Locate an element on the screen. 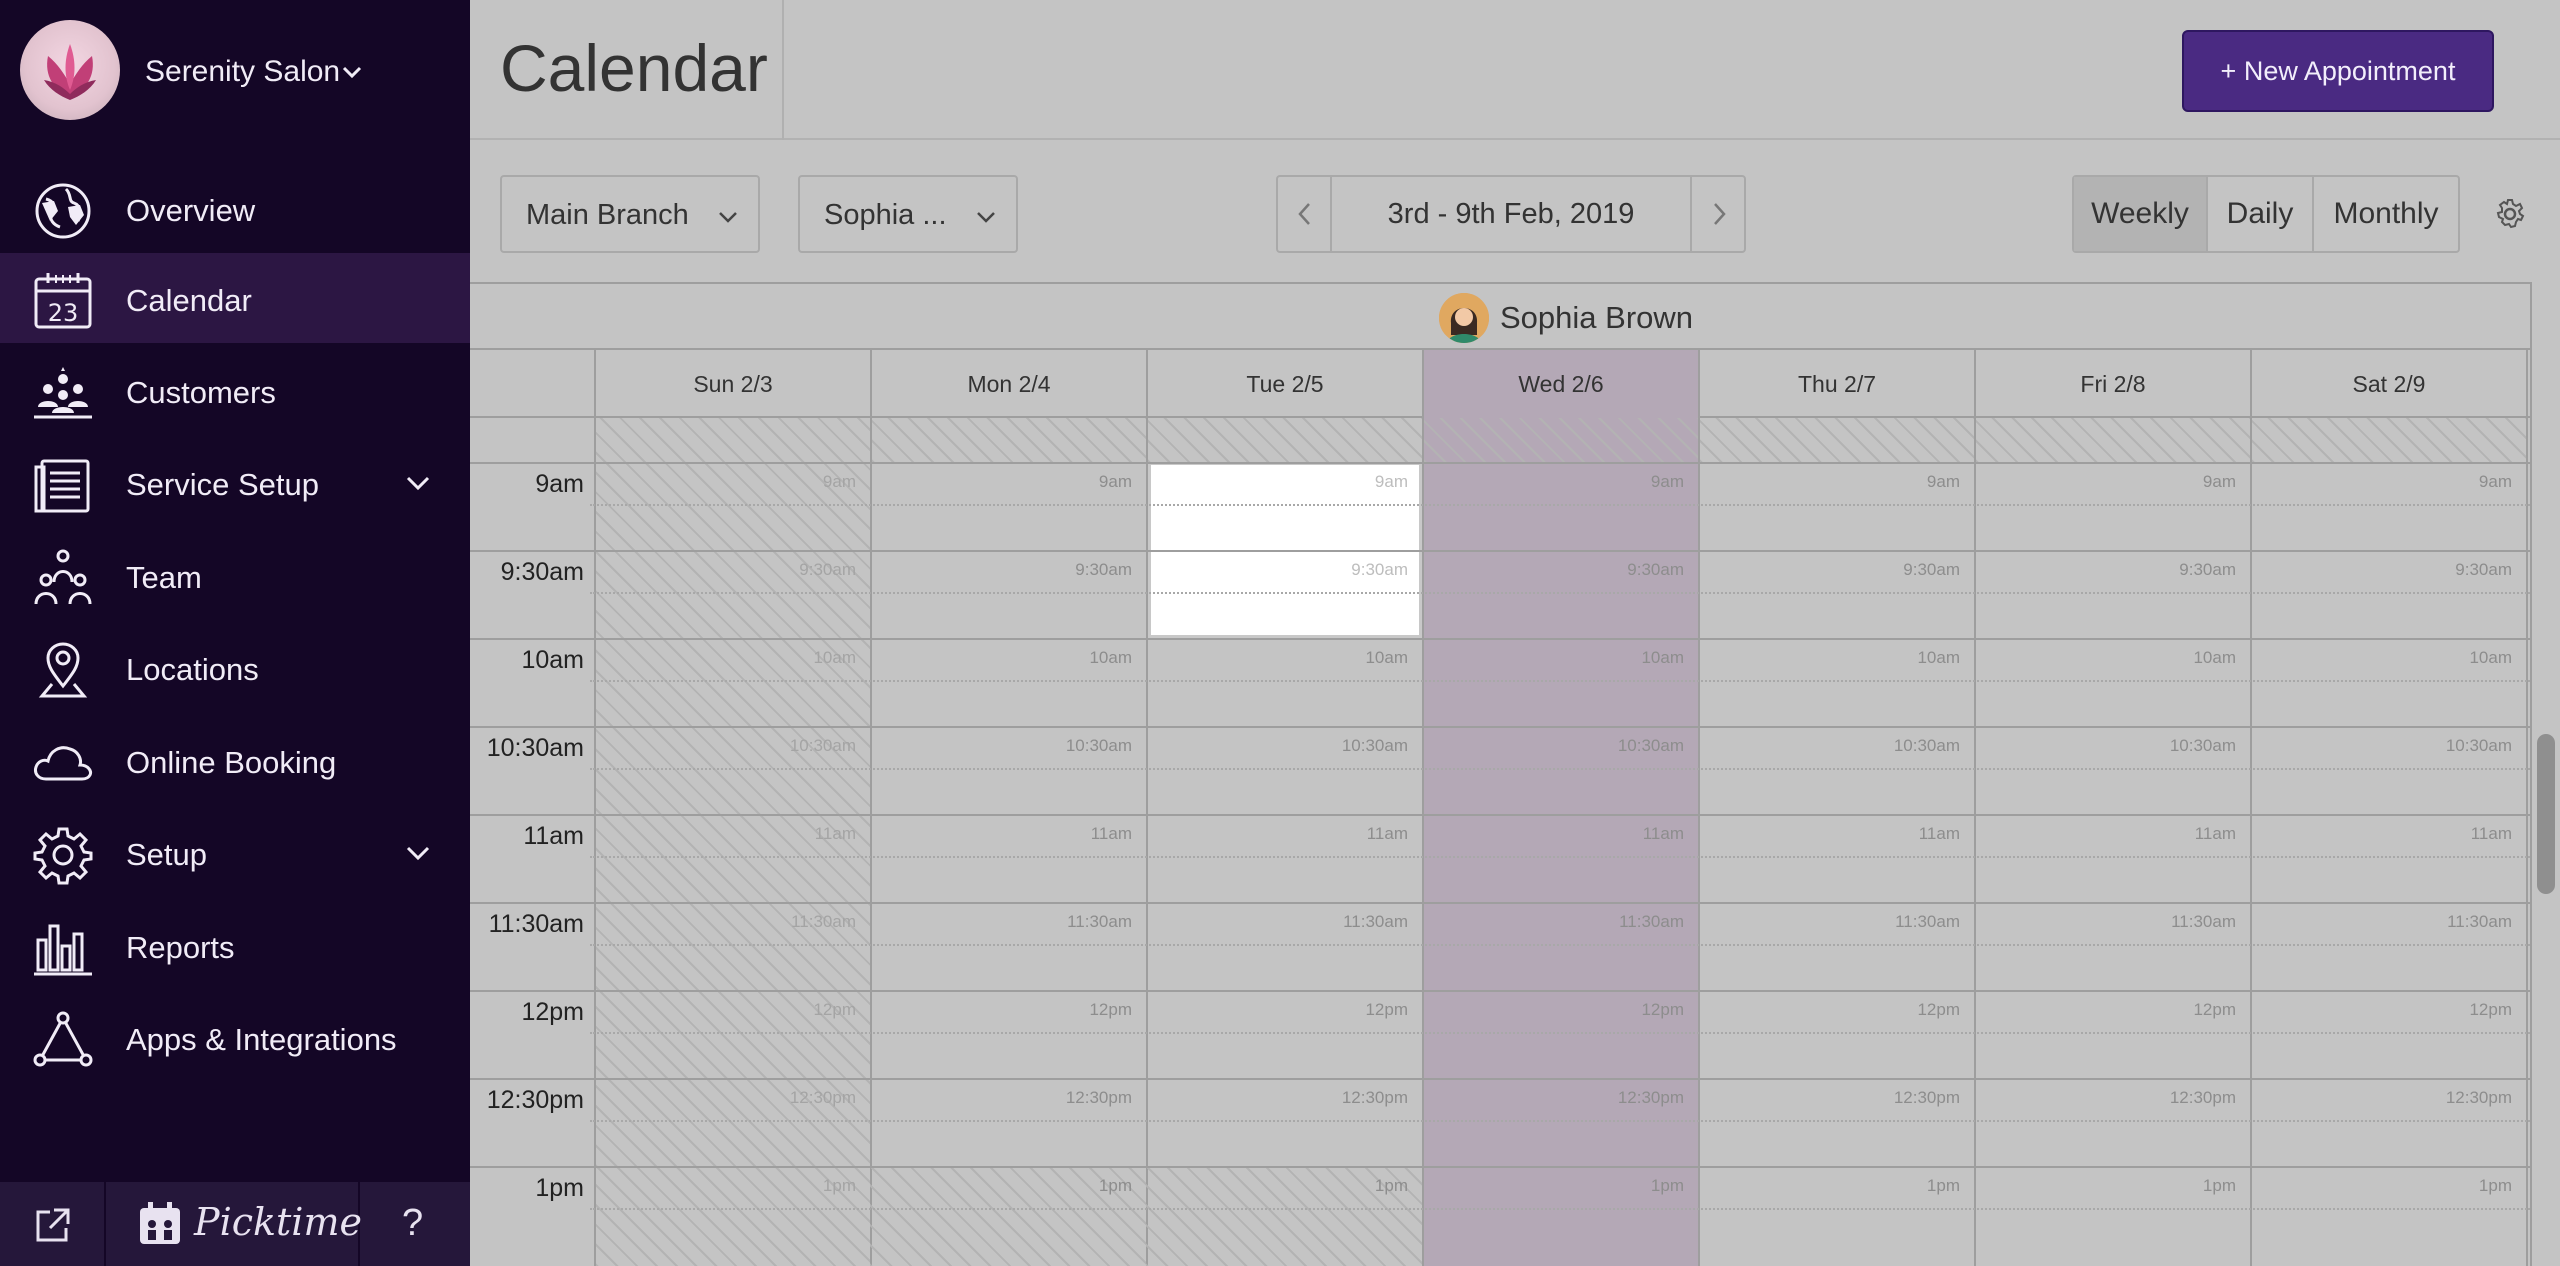 This screenshot has height=1266, width=2560. sidebar-item-setup: Setup is located at coordinates (235, 852).